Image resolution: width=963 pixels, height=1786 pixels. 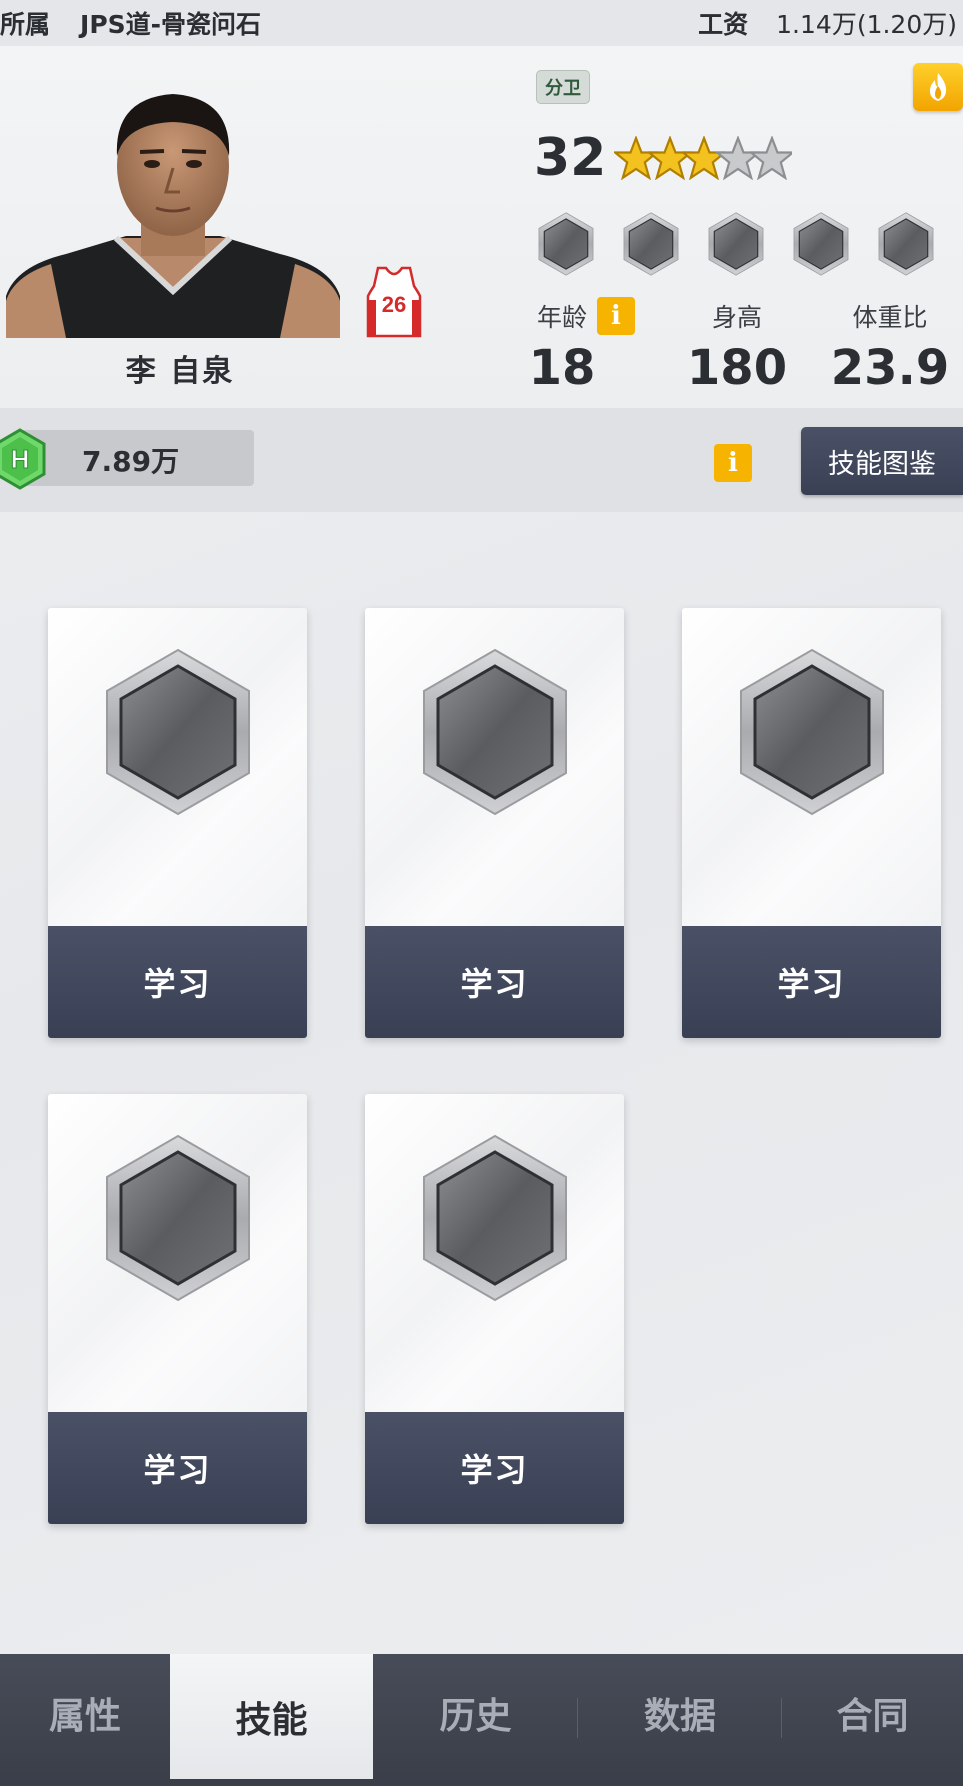 I want to click on salary-value: 1.14万(1.20万), so click(x=866, y=24).